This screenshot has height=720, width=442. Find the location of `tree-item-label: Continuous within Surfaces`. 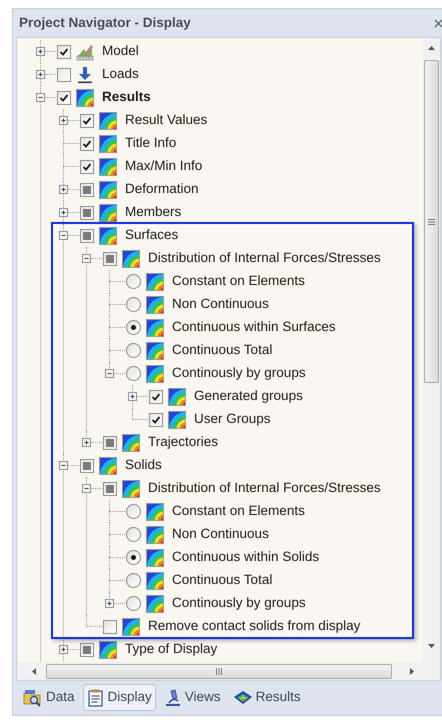

tree-item-label: Continuous within Surfaces is located at coordinates (254, 327).